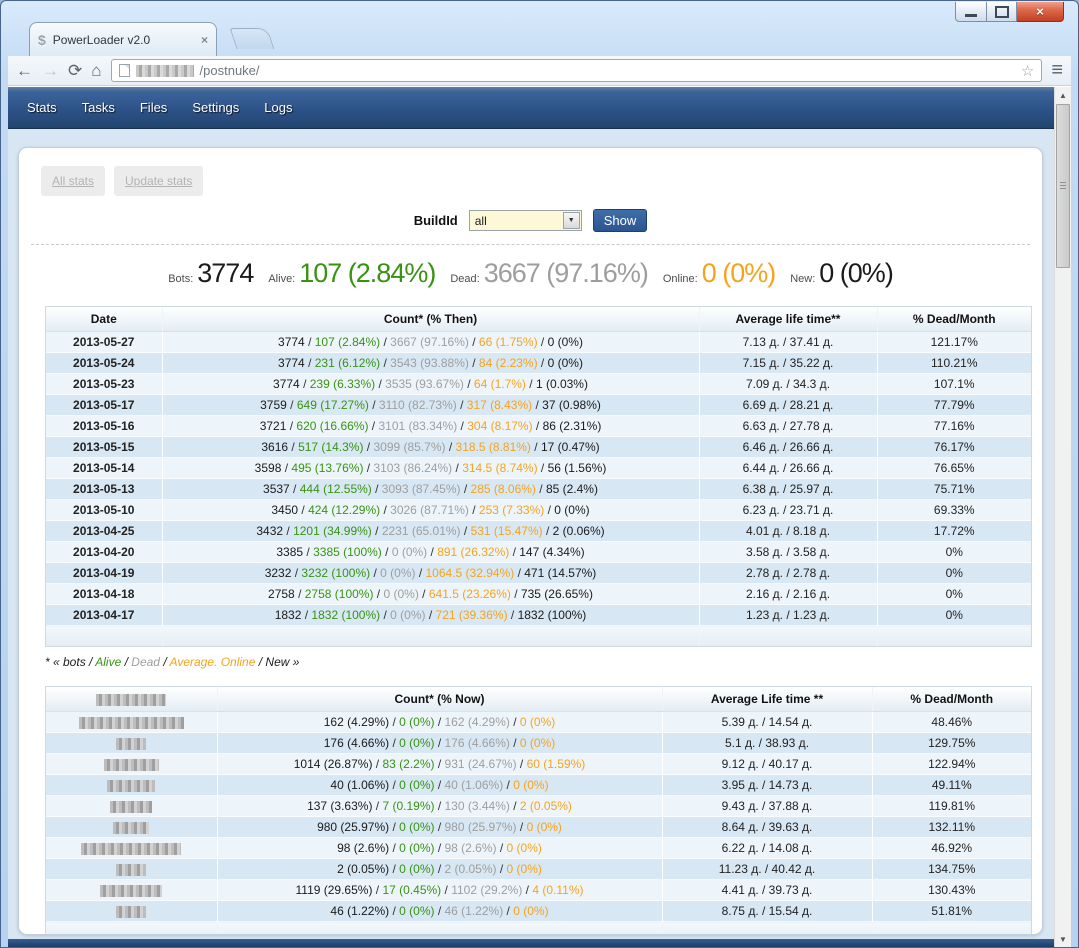  What do you see at coordinates (951, 699) in the screenshot?
I see `dead-month-column-header: % Dead/Month` at bounding box center [951, 699].